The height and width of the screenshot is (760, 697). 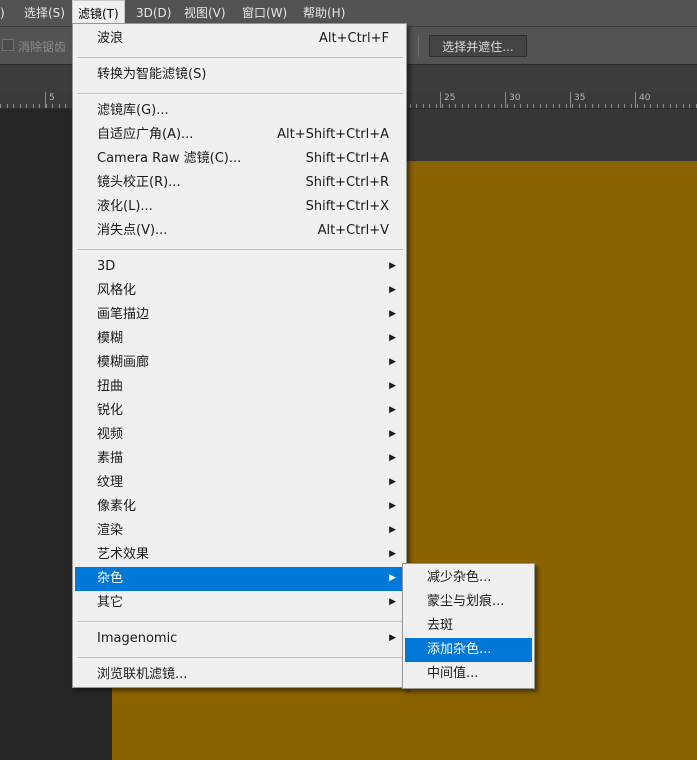 I want to click on menu-item-label: 视频, so click(x=110, y=434).